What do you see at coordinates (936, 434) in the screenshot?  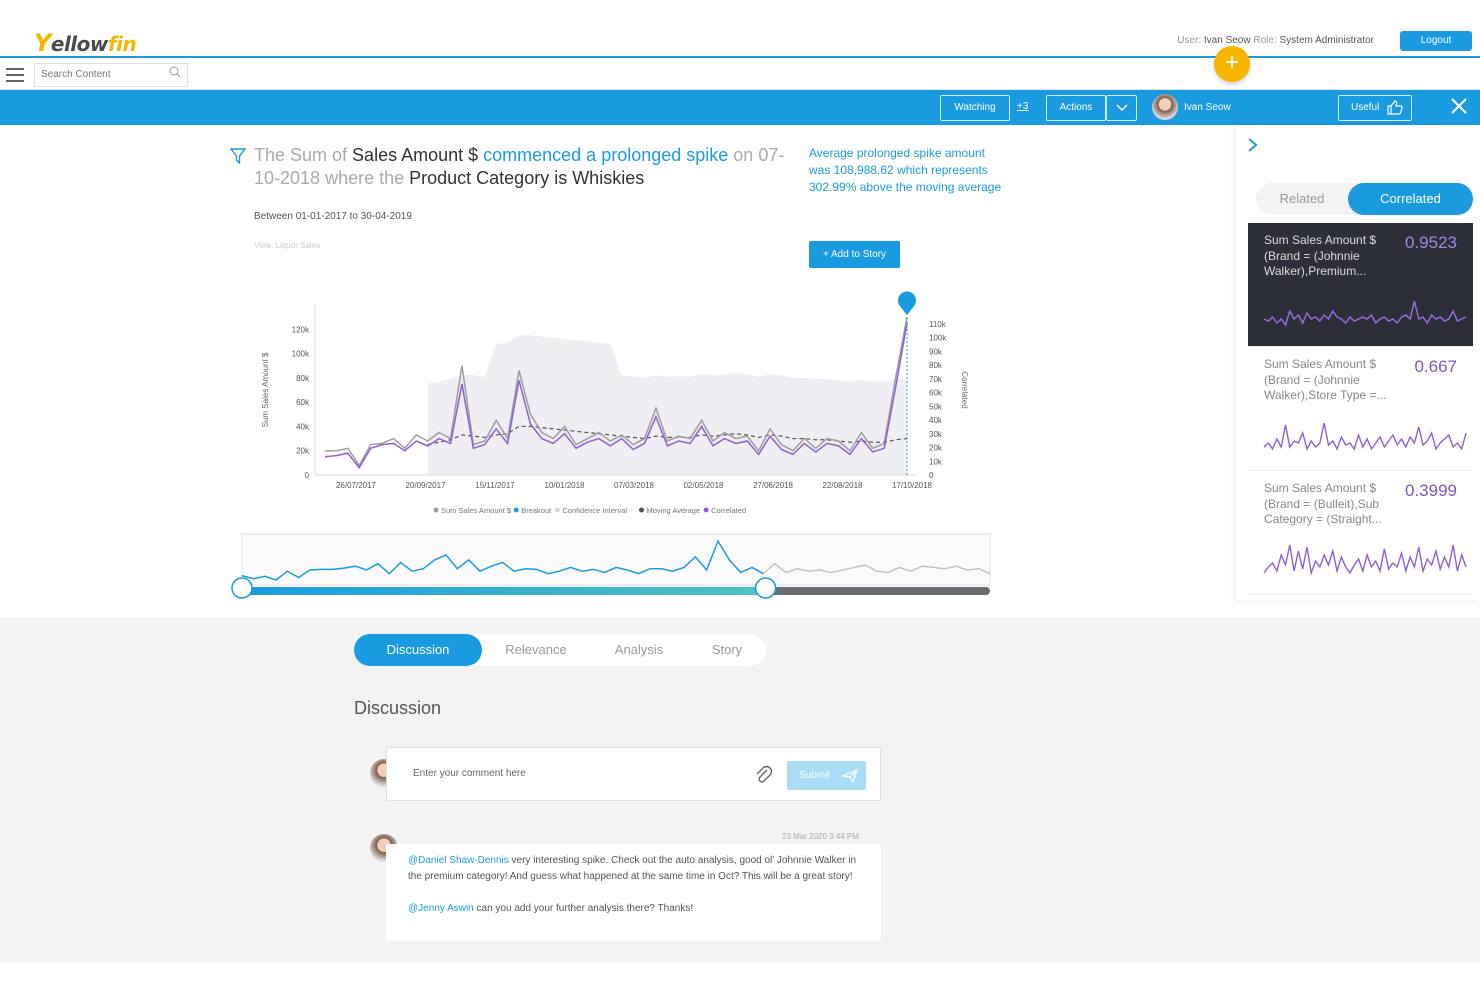 I see `y2-tick-label: 30k` at bounding box center [936, 434].